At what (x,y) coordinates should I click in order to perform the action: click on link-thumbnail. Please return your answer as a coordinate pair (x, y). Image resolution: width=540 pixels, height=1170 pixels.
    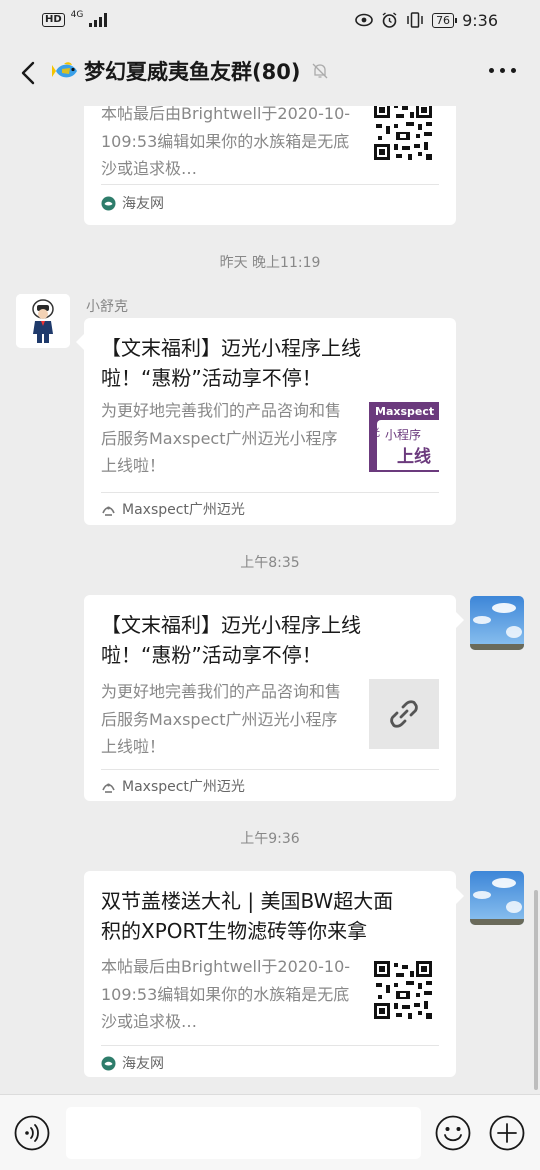
    Looking at the image, I should click on (404, 714).